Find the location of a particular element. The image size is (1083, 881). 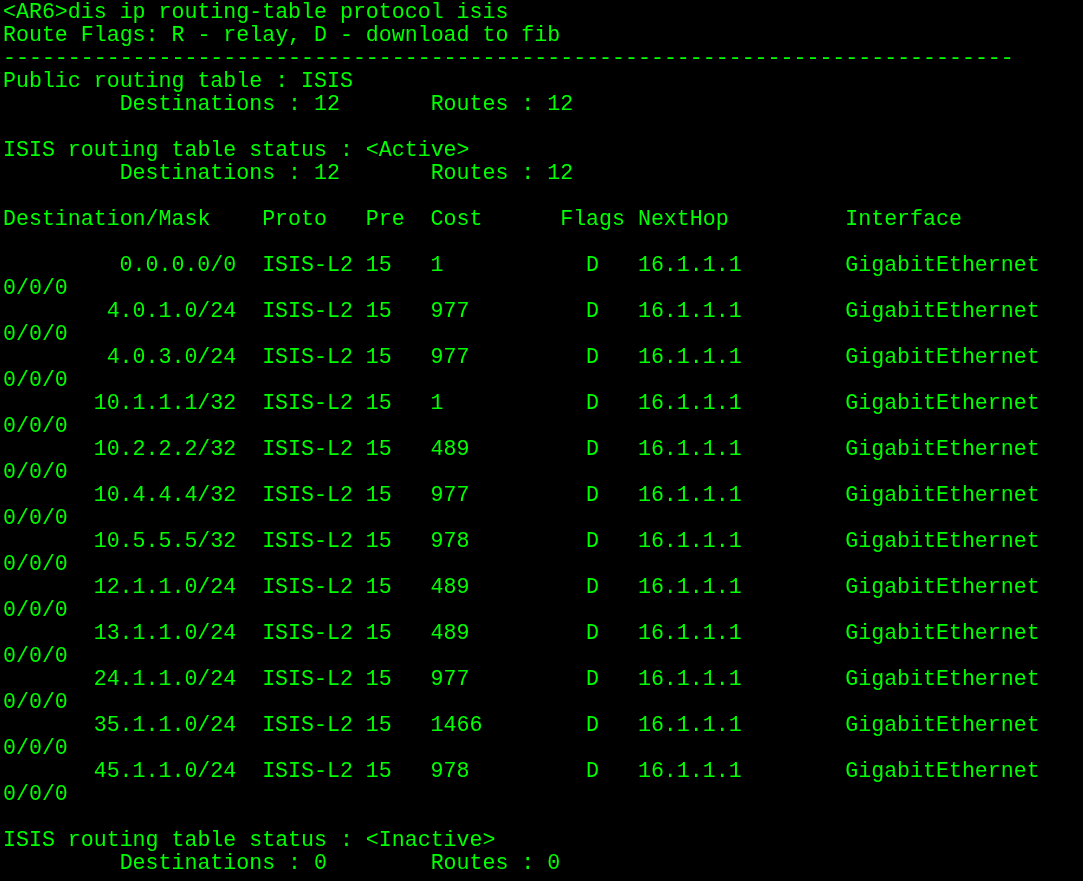

destination-cell-text: 35.1.1.0/24 is located at coordinates (165, 725).